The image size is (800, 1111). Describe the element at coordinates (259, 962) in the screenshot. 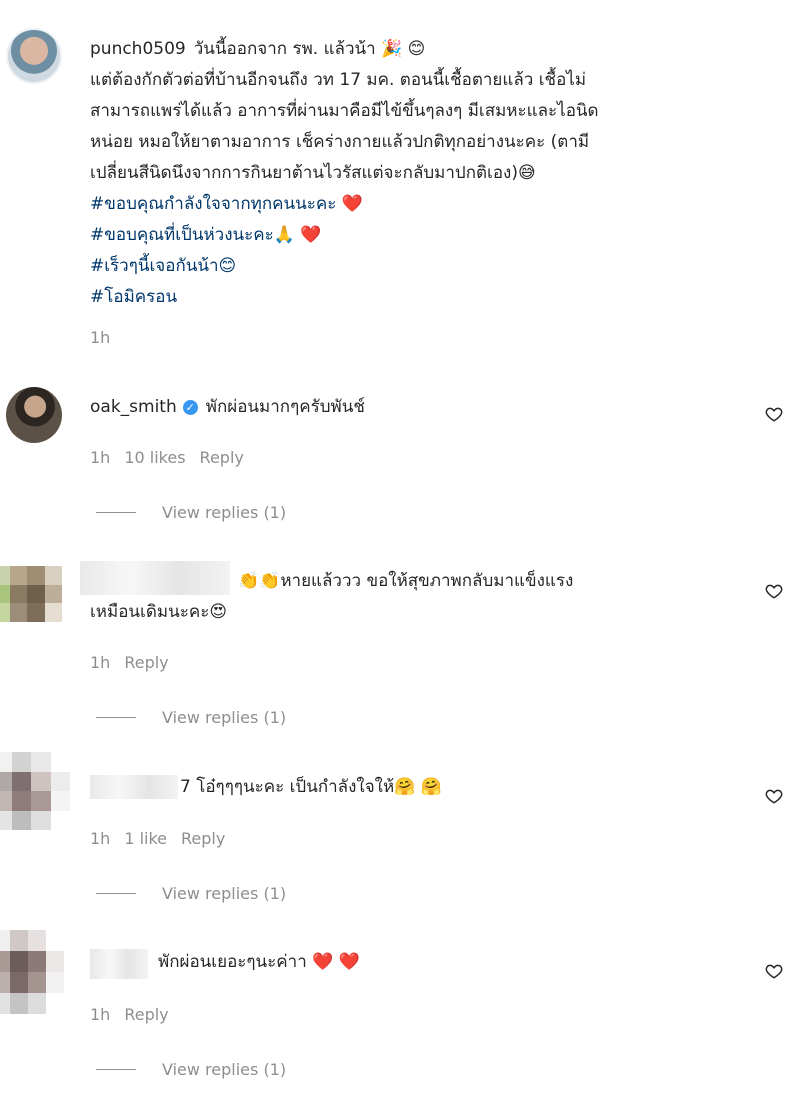

I see `comment-body: พักผ่อนเยอะๆนะค่าา ❤️ ❤️` at that location.